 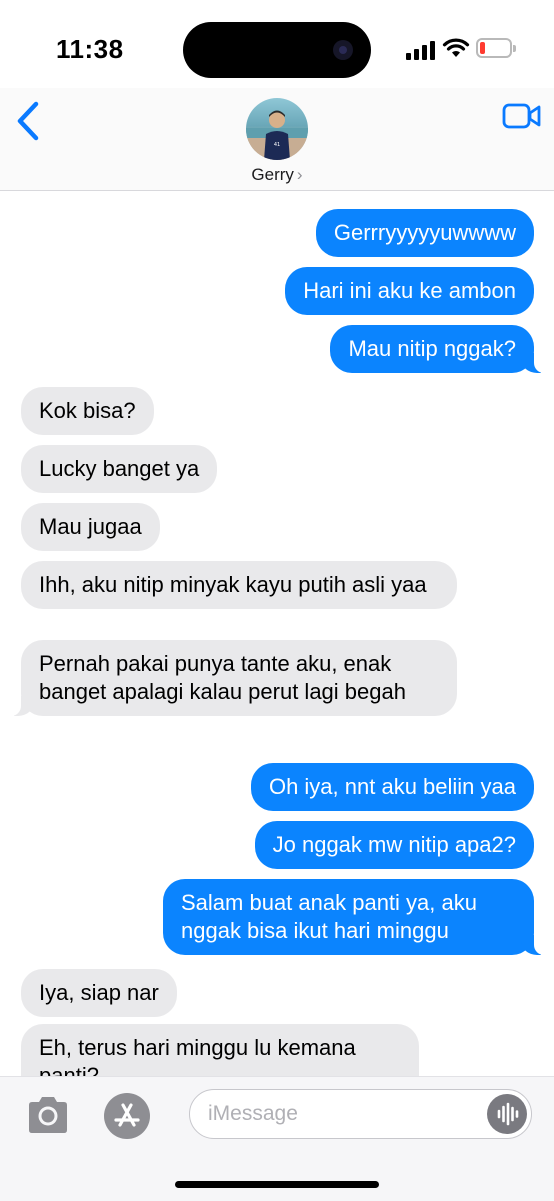 I want to click on avatar-photo: 41, so click(x=277, y=135).